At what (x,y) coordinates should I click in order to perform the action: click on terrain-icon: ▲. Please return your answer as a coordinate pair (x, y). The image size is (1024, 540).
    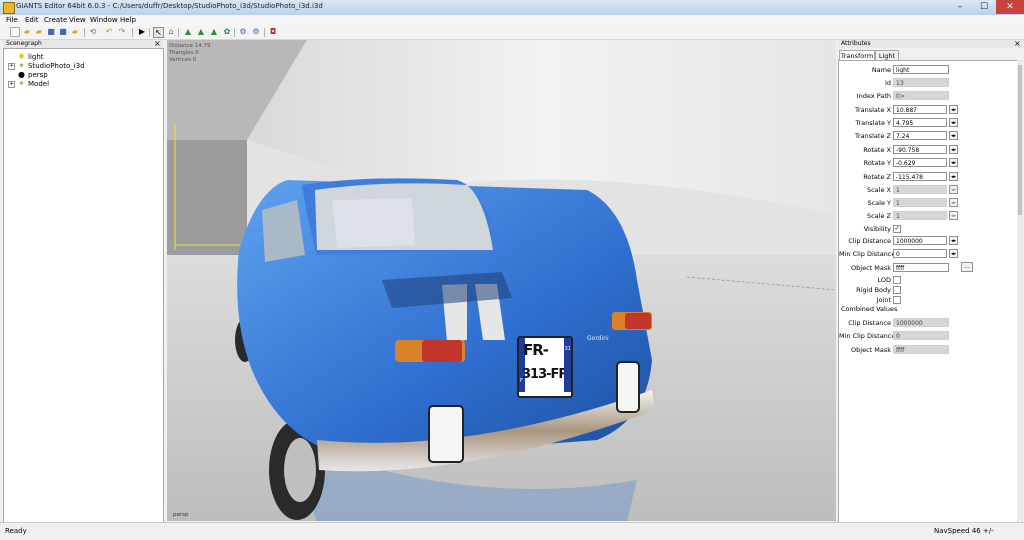
    Looking at the image, I should click on (188, 32).